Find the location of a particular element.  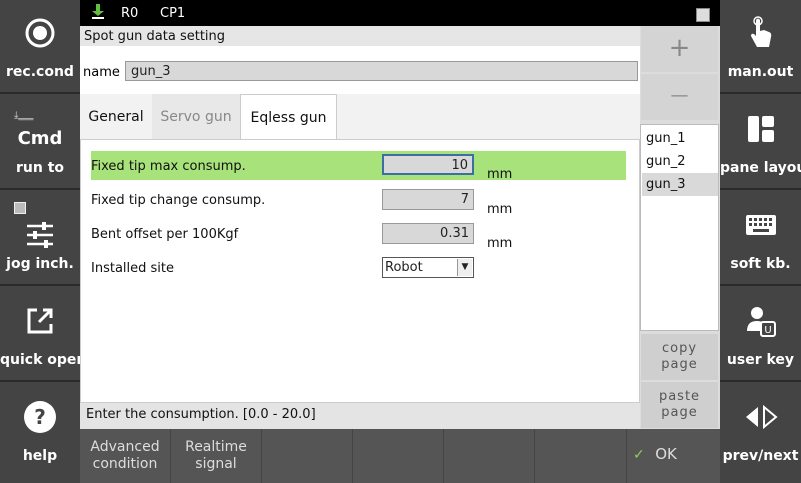

run-to-label: run to is located at coordinates (40, 168).